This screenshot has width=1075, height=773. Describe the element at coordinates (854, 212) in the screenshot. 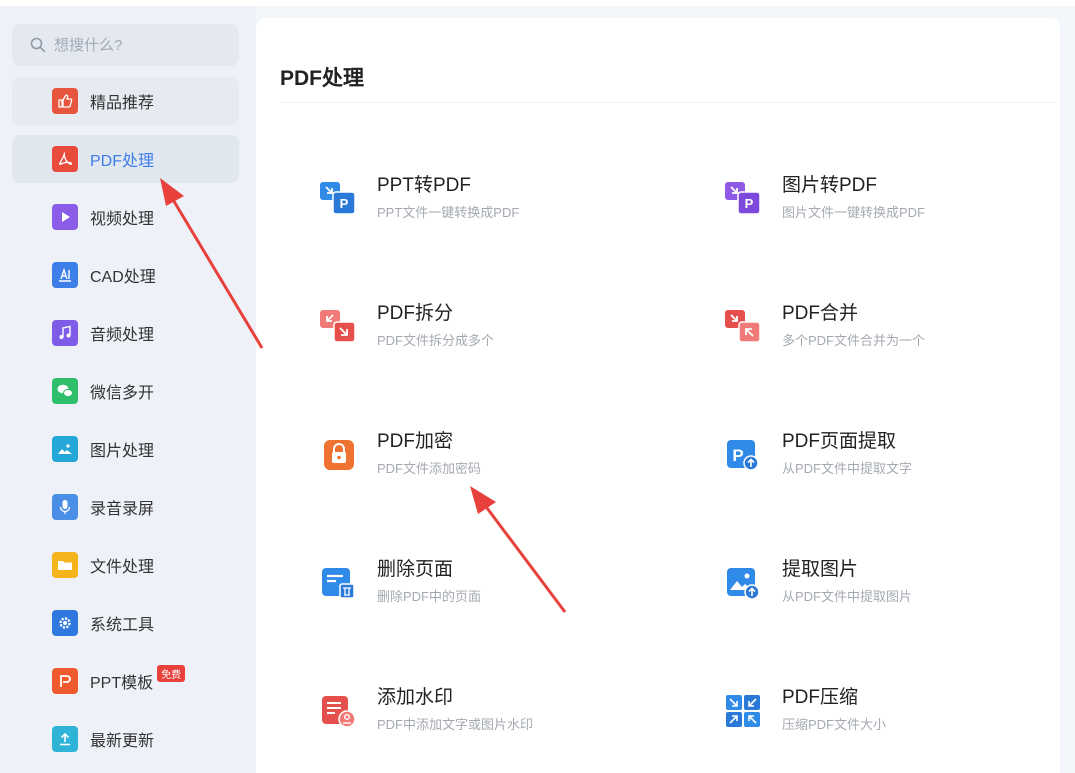

I see `tool-desc: 图片文件一键转换成PDF` at that location.